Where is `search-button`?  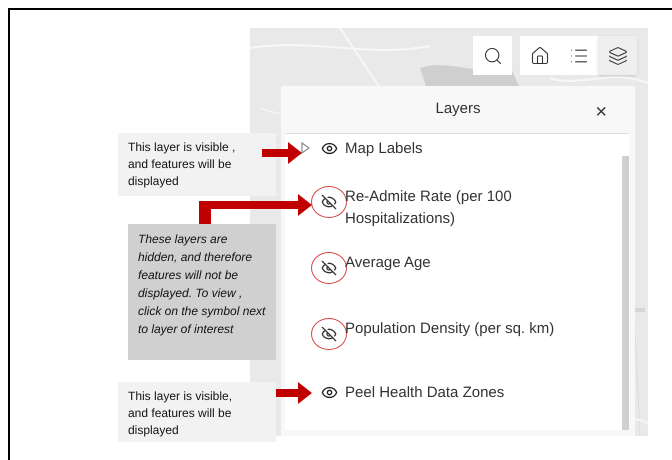 search-button is located at coordinates (492, 55).